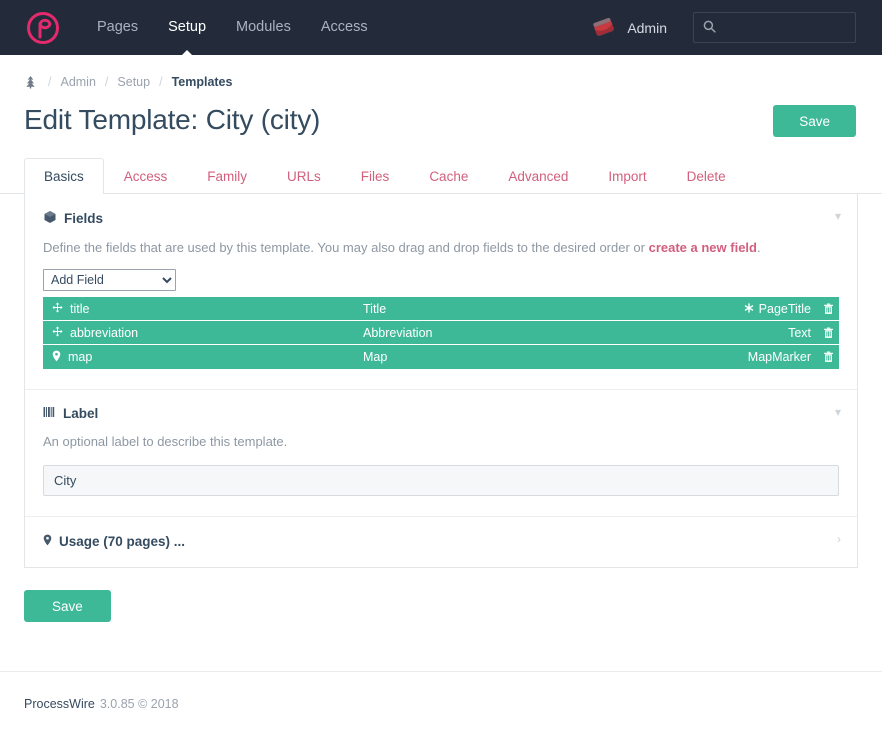 This screenshot has height=735, width=882. Describe the element at coordinates (59, 703) in the screenshot. I see `footer-brand: ProcessWire` at that location.